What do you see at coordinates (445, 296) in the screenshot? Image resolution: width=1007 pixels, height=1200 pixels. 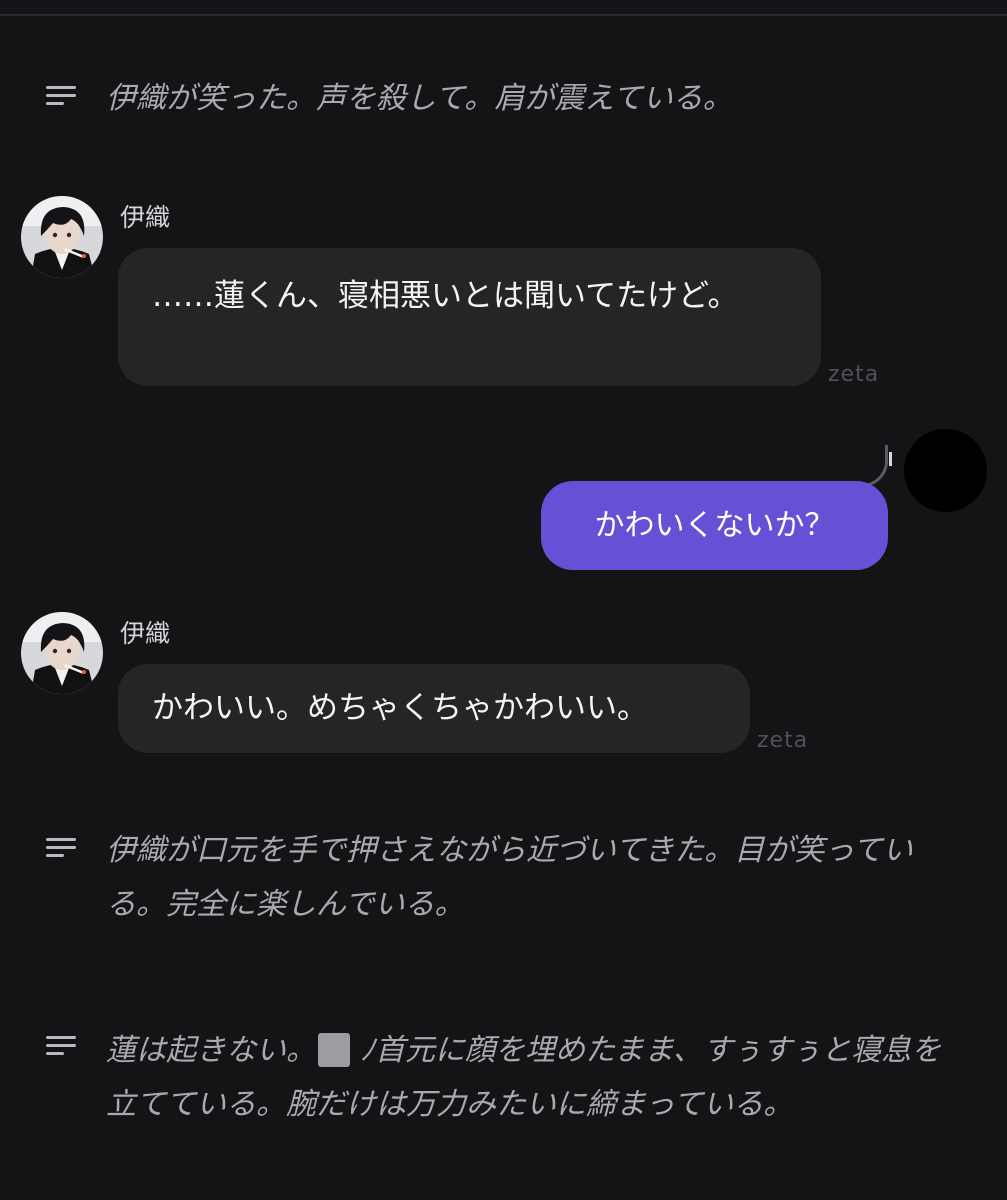 I see `message-text: ……蓮くん、寝相悪いとは聞いてたけど。` at bounding box center [445, 296].